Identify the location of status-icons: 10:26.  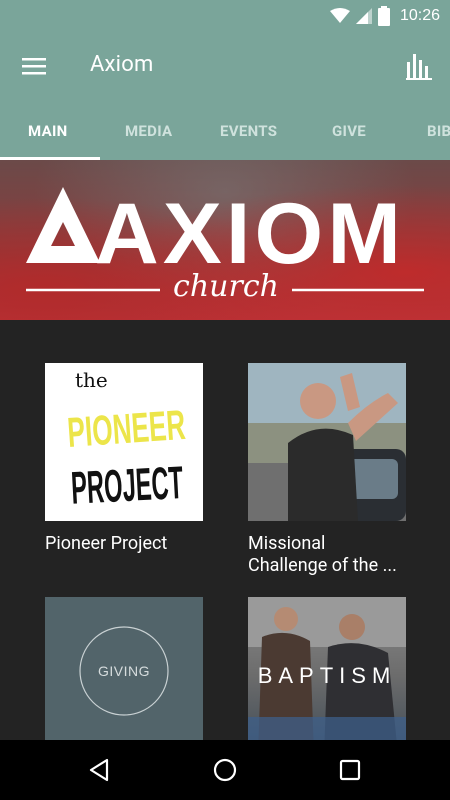
(384, 16).